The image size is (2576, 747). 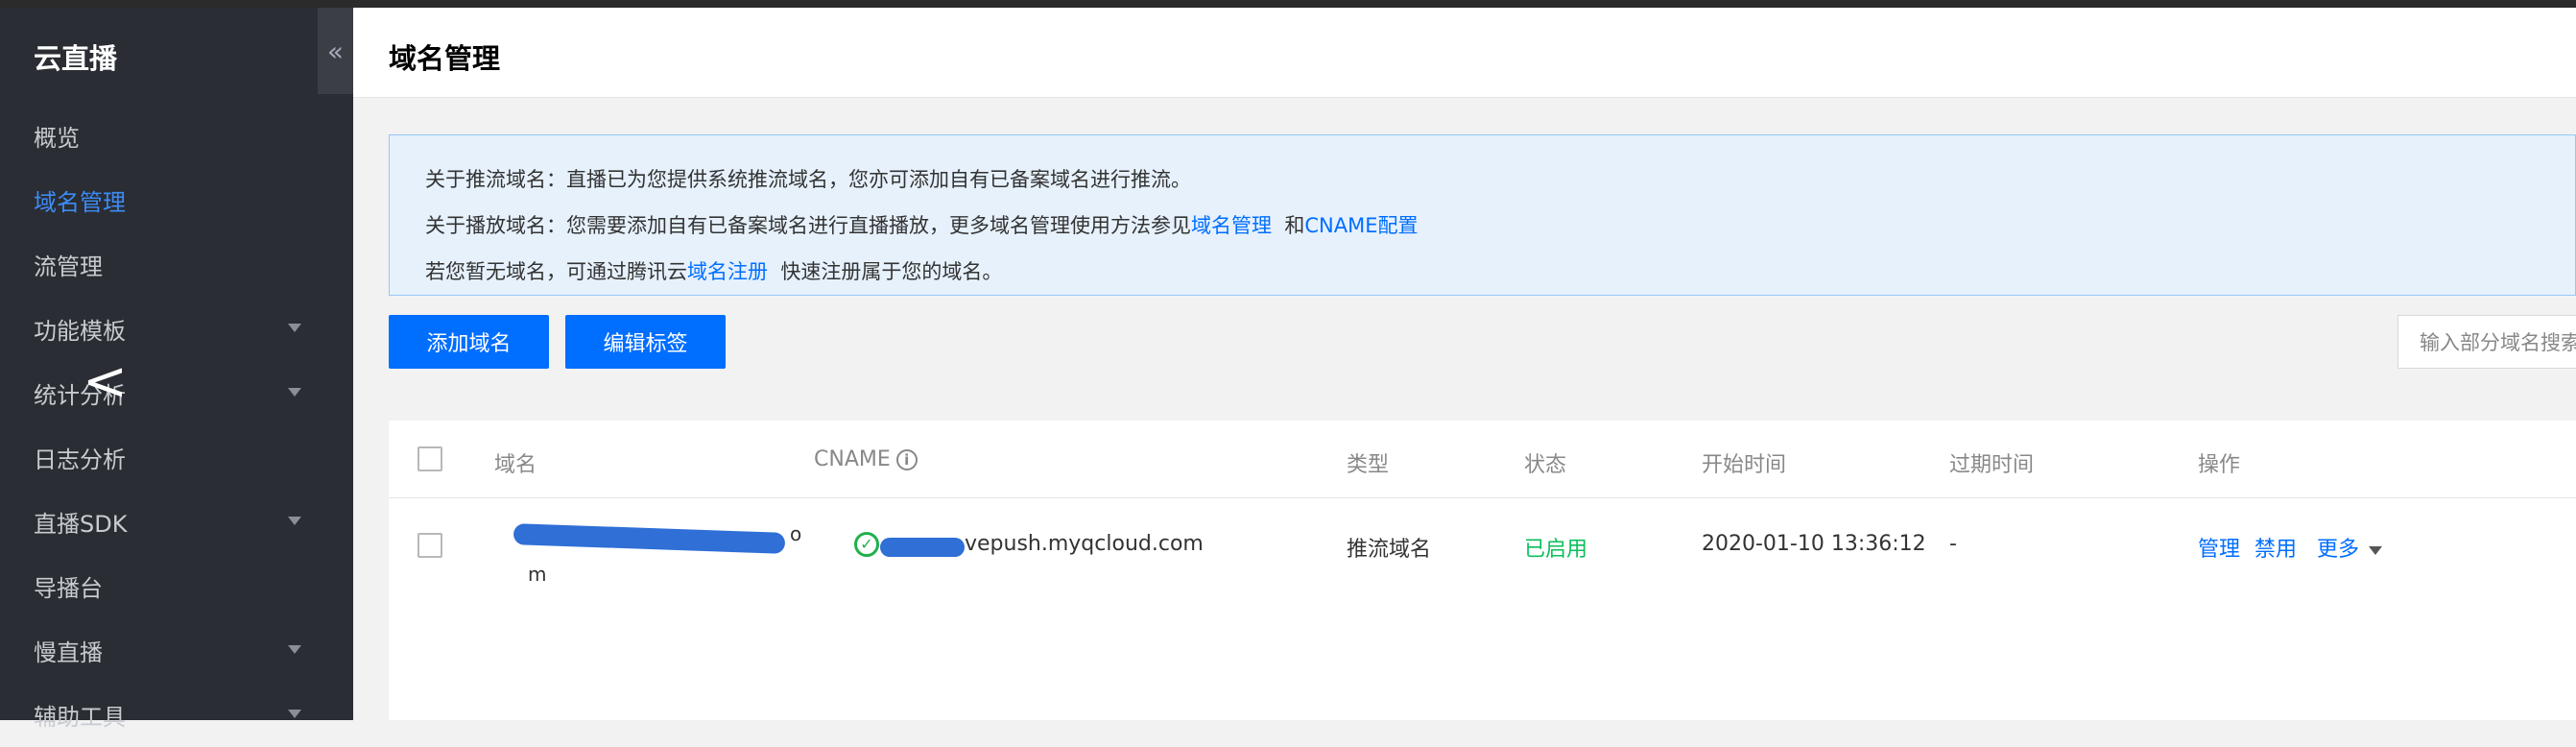 I want to click on sidebar-item-label: 流管理, so click(x=68, y=267).